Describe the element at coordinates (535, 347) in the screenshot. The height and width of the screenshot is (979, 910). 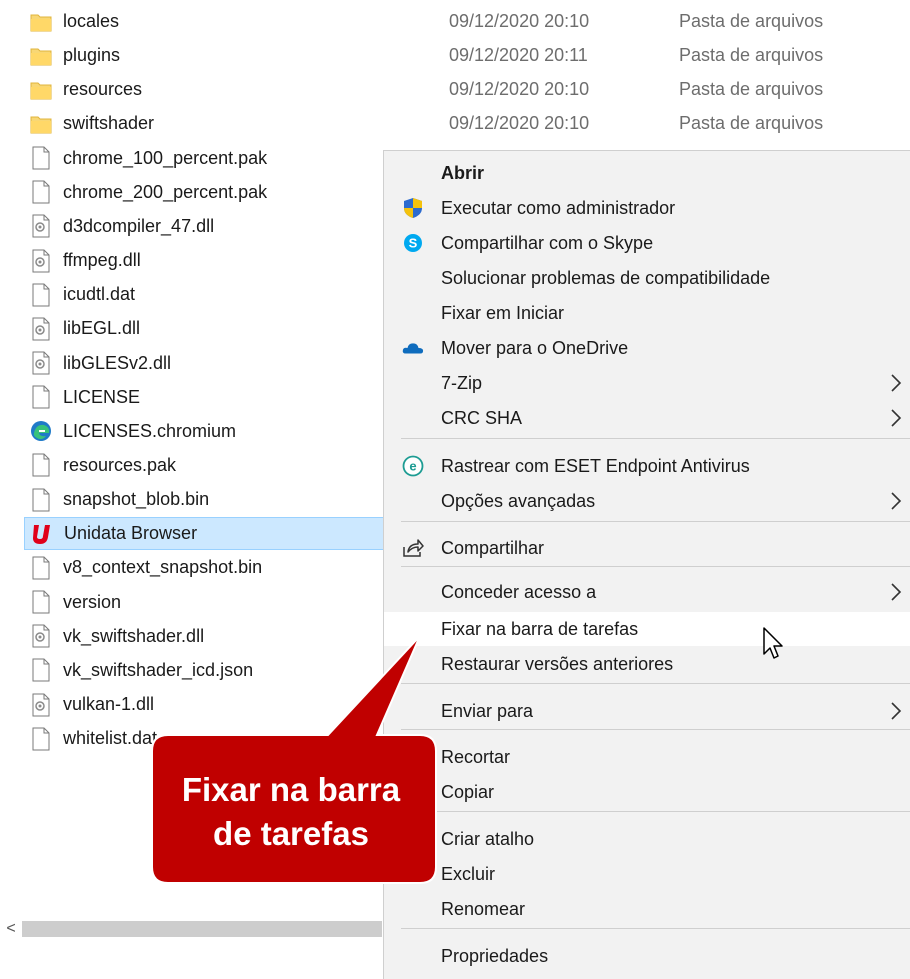
I see `menu-item-label: Mover para o OneDrive` at that location.